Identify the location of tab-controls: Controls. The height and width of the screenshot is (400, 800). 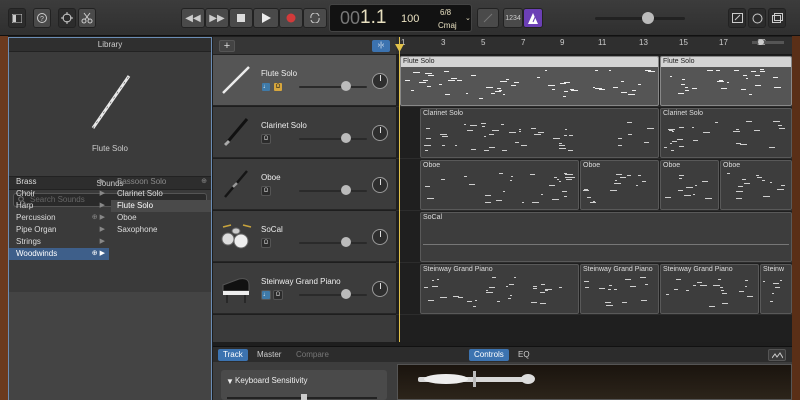
(489, 355).